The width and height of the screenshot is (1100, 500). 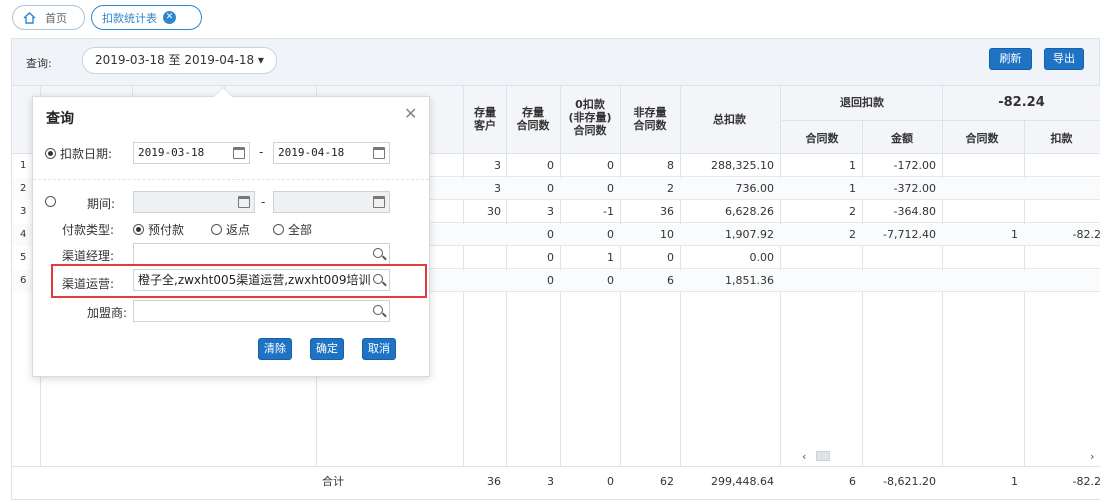 I want to click on pay-type-rebate: 返点, so click(x=230, y=229).